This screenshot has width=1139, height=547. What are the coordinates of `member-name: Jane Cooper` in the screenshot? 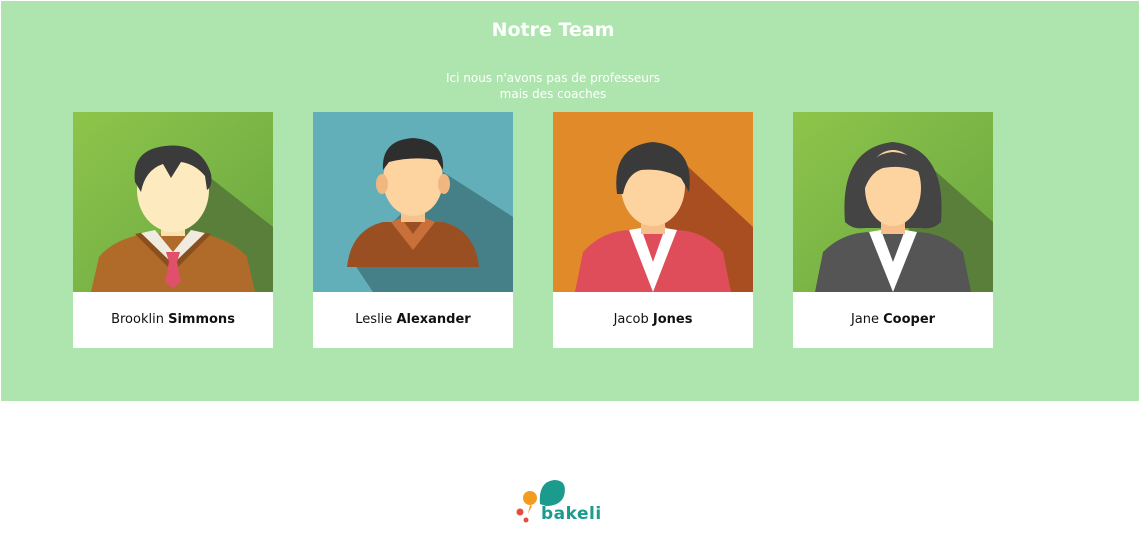 It's located at (893, 320).